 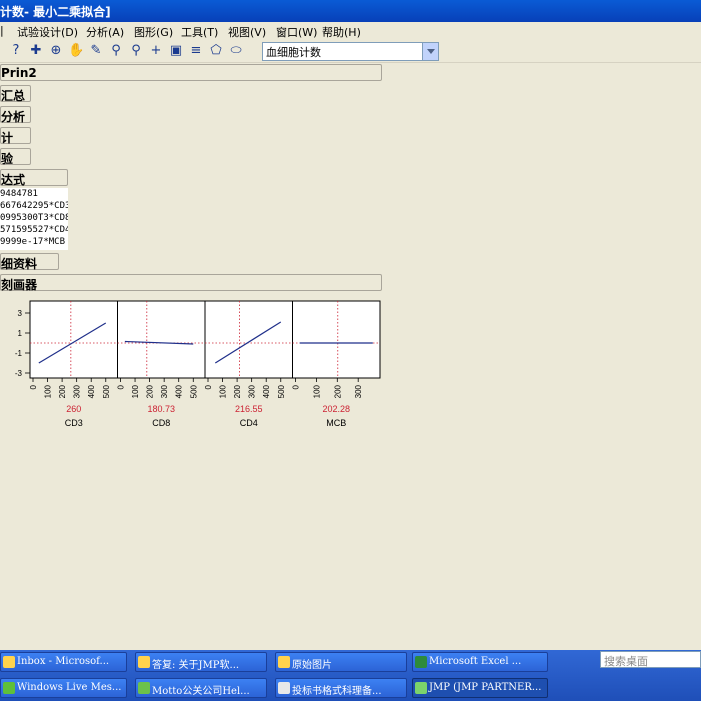 I want to click on current-value-label: 180.73, so click(x=161, y=409).